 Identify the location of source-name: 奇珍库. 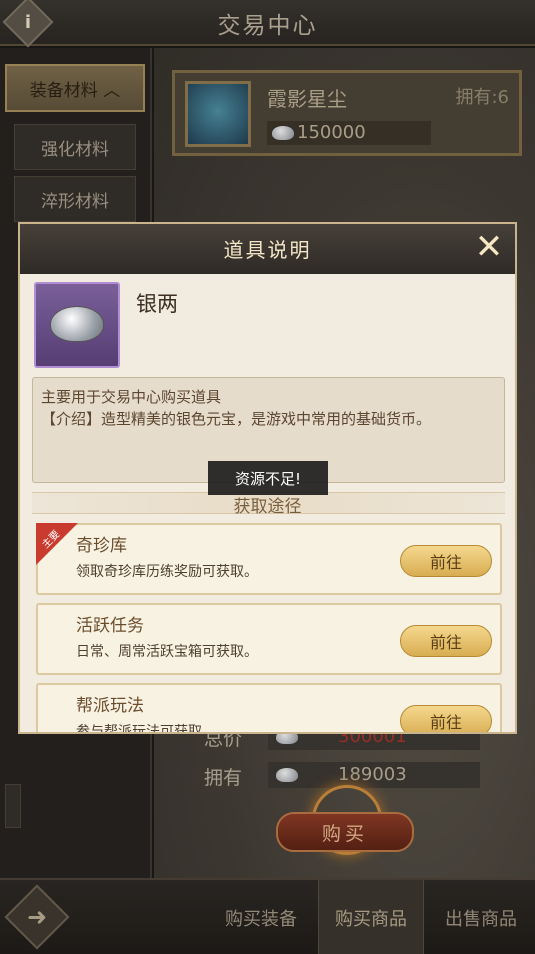
(101, 546).